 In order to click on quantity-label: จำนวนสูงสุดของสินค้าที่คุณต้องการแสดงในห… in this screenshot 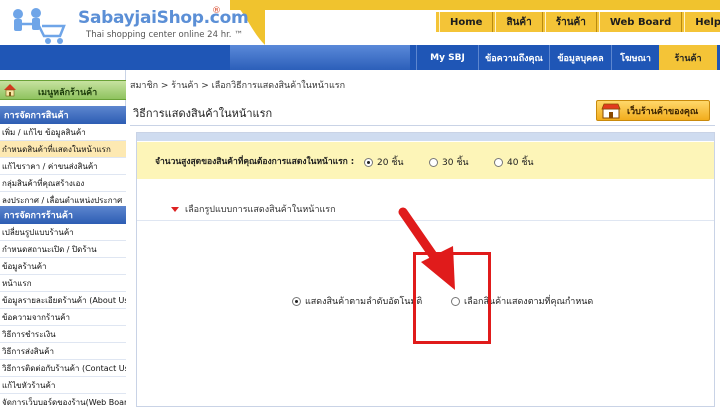, I will do `click(255, 162)`.